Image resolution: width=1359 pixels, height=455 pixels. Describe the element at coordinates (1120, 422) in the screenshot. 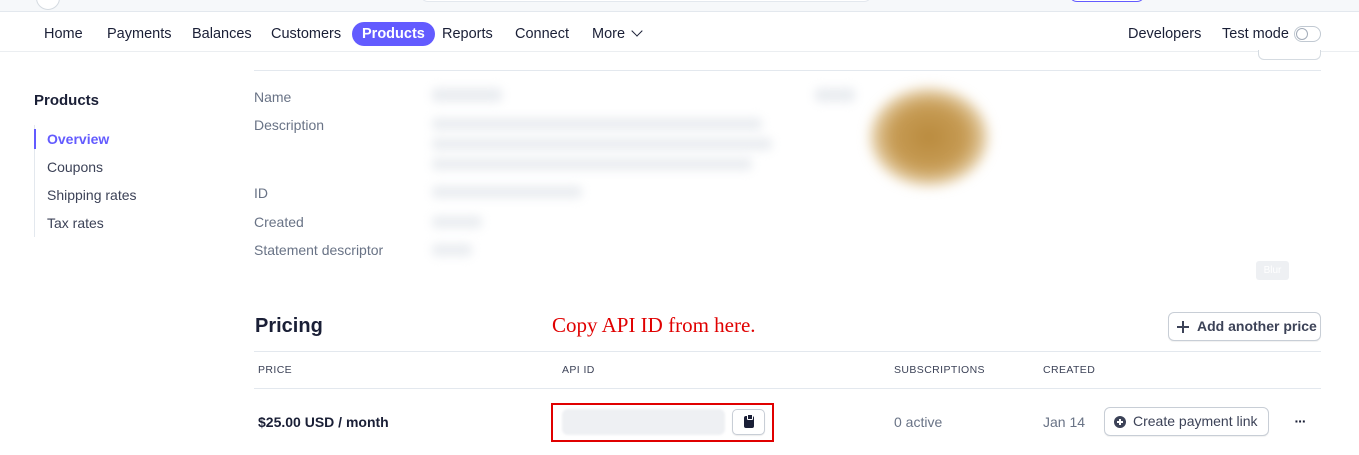

I see `plus-circle-icon` at that location.